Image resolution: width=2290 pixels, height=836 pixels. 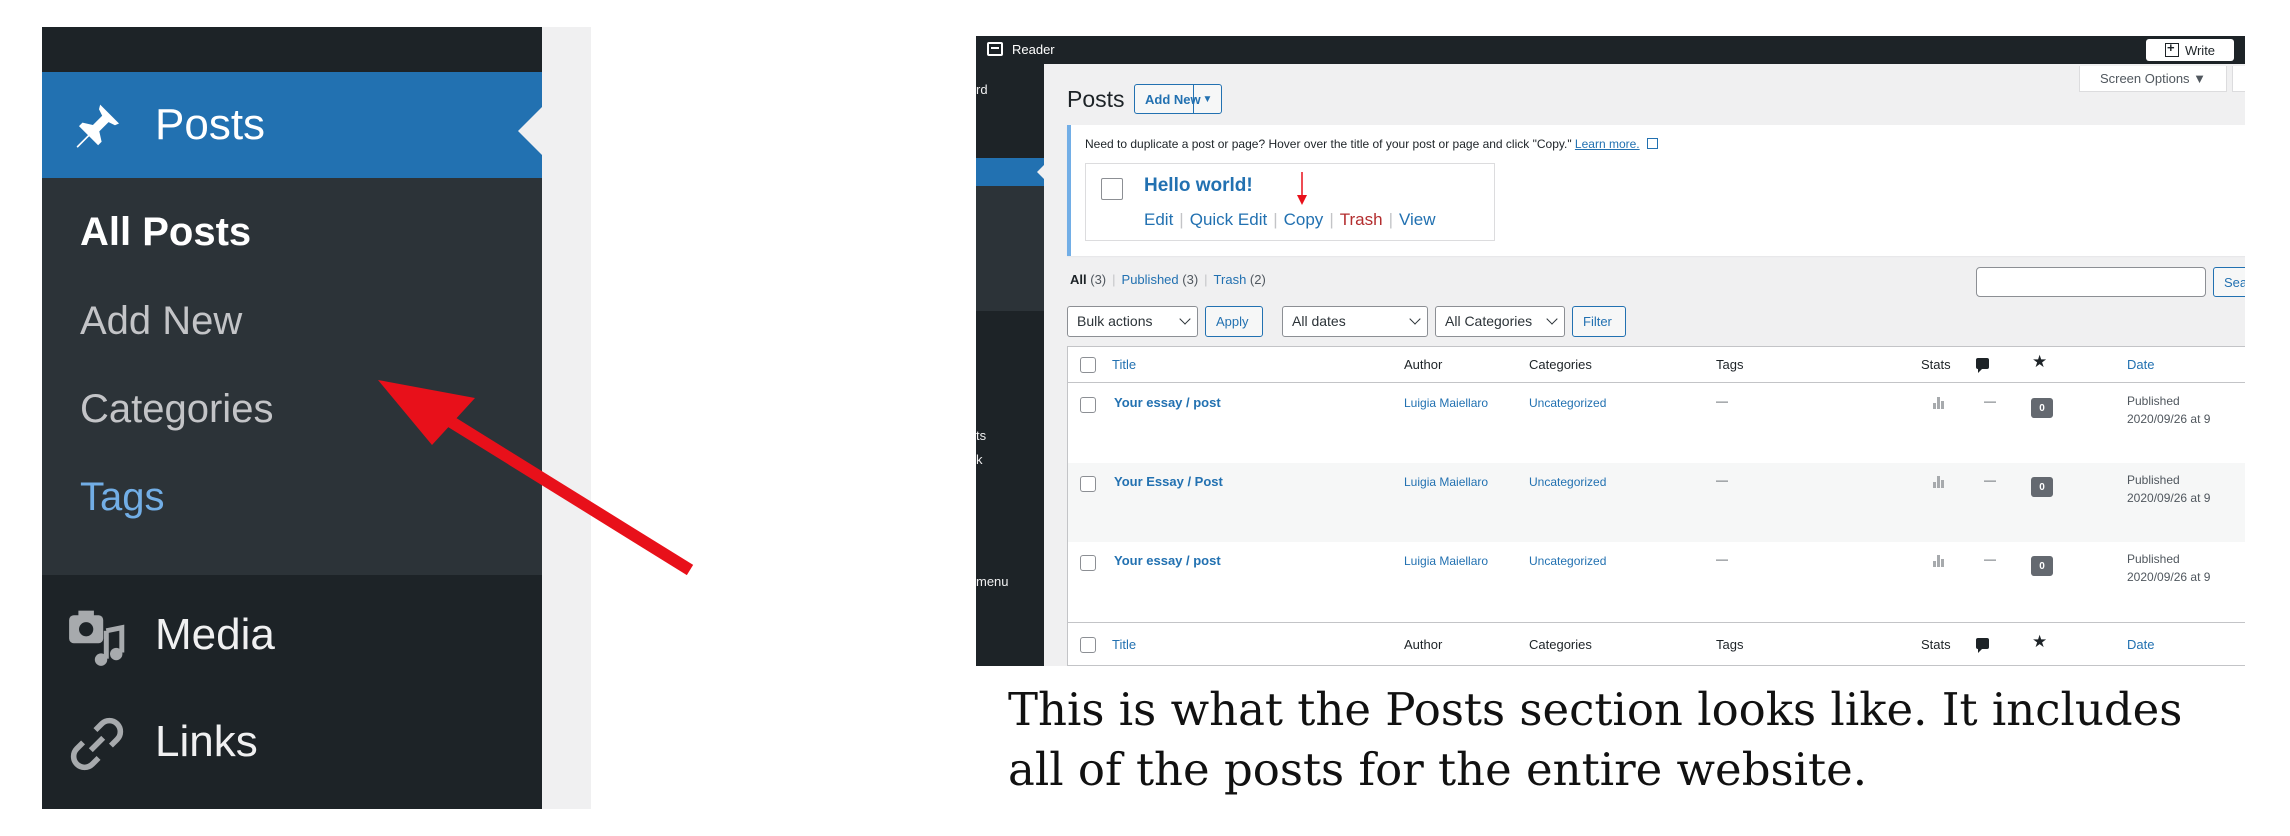 What do you see at coordinates (995, 49) in the screenshot?
I see `reader-icon` at bounding box center [995, 49].